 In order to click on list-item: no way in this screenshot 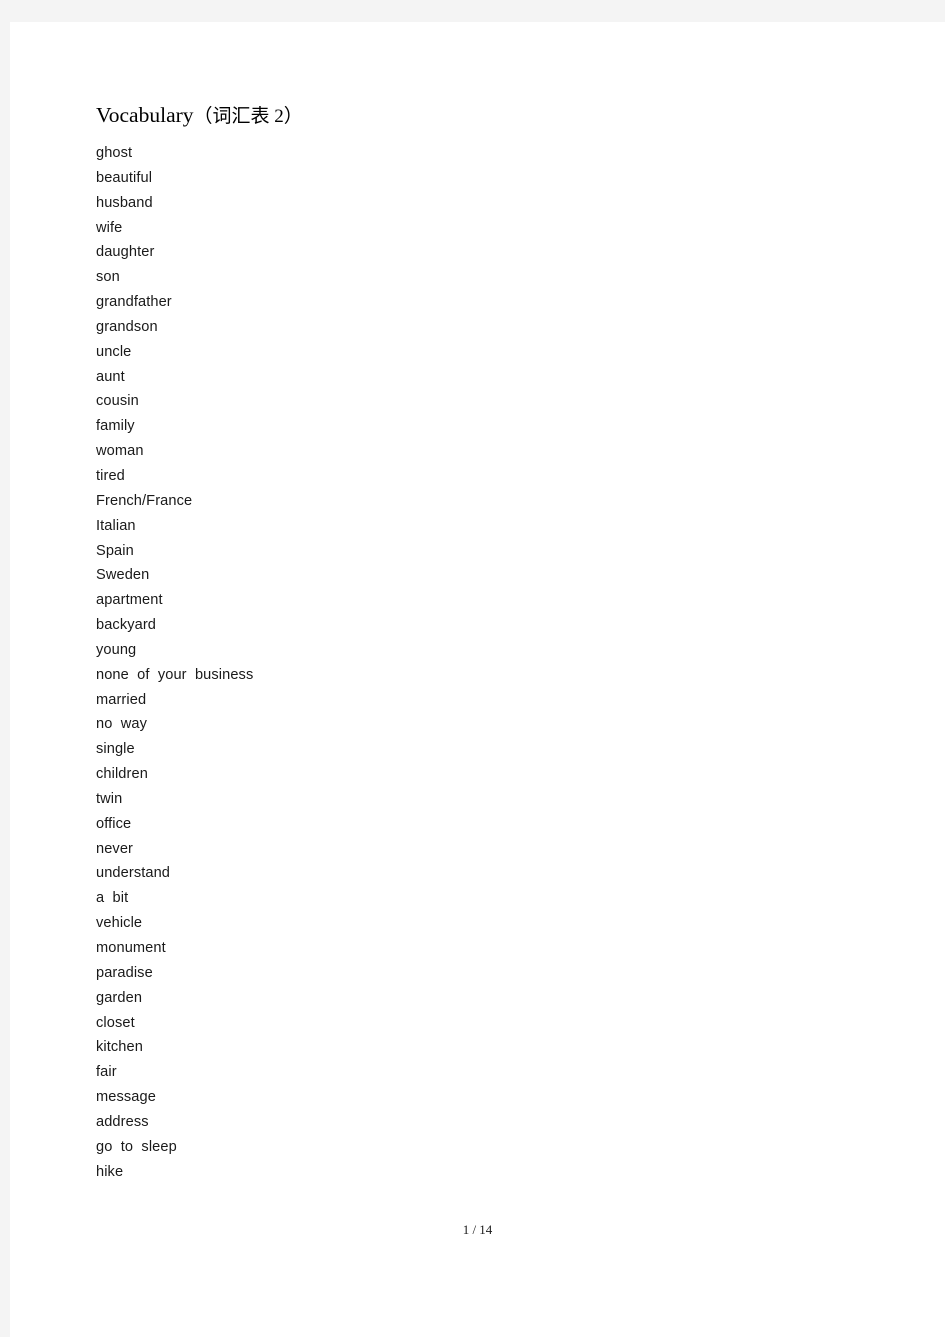, I will do `click(121, 724)`.